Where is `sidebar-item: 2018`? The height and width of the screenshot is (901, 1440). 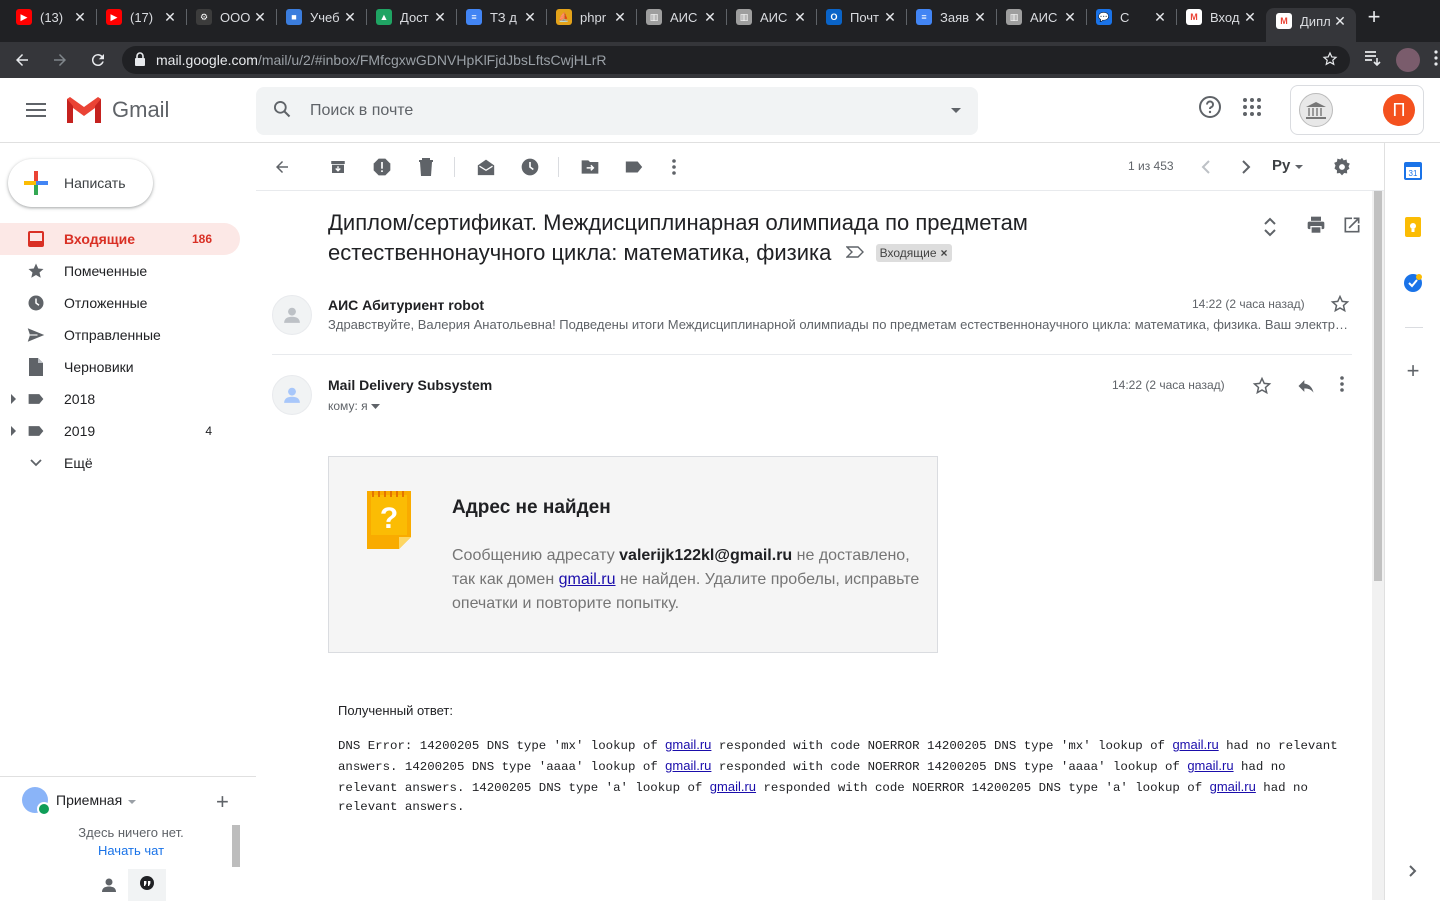 sidebar-item: 2018 is located at coordinates (120, 399).